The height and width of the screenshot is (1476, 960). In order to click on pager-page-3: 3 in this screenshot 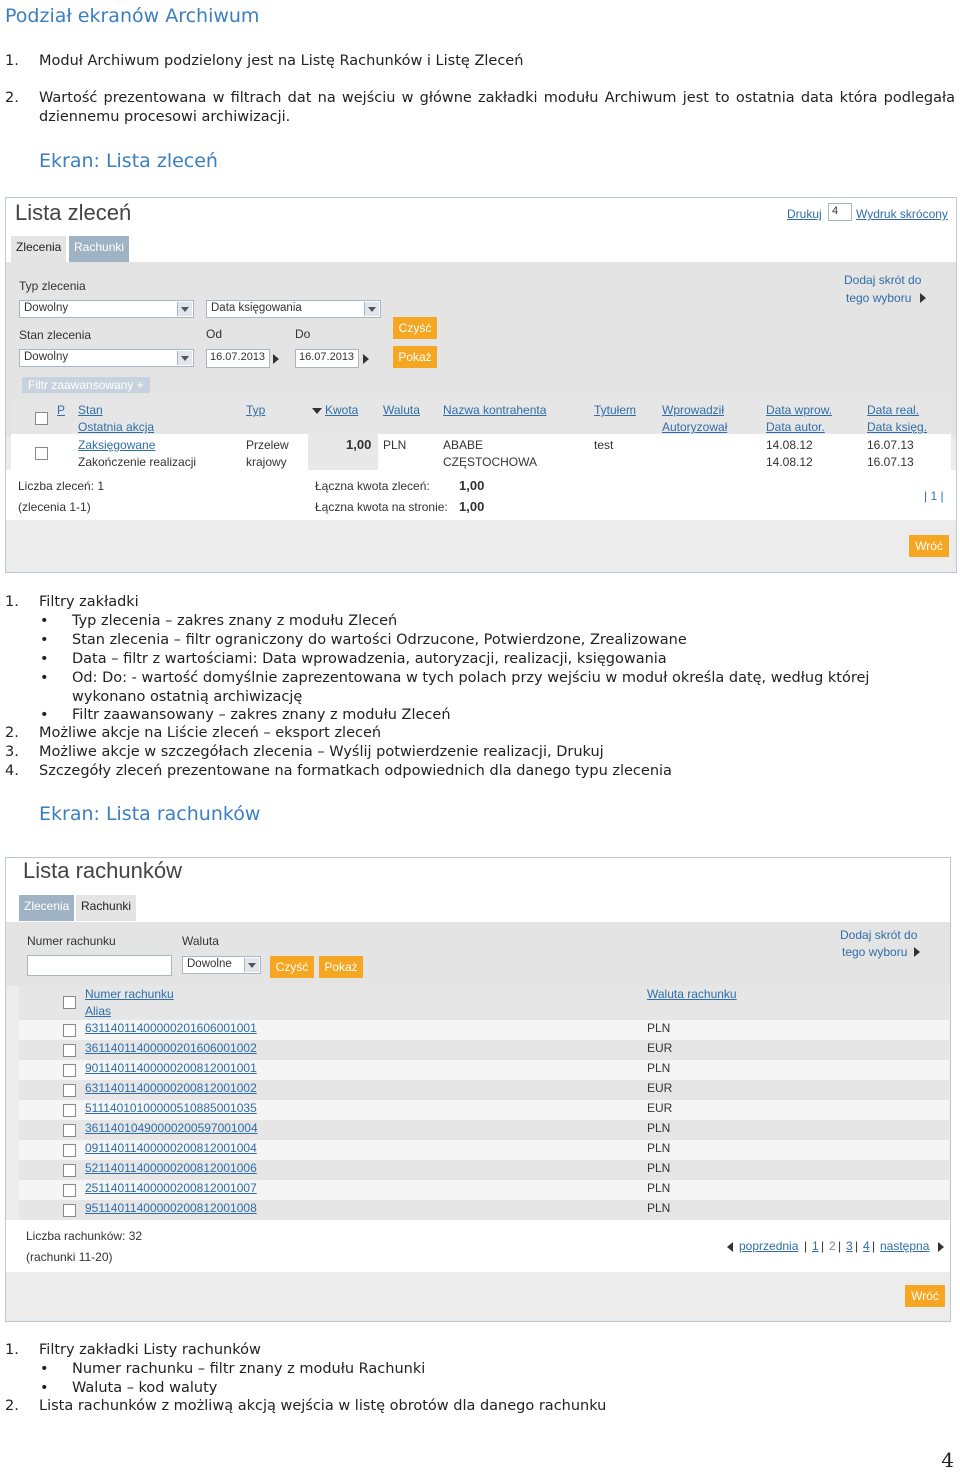, I will do `click(849, 1246)`.